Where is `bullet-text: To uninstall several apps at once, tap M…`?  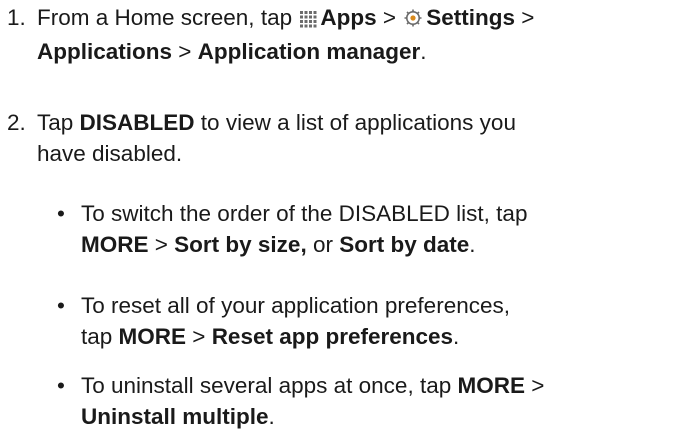 bullet-text: To uninstall several apps at once, tap M… is located at coordinates (313, 401).